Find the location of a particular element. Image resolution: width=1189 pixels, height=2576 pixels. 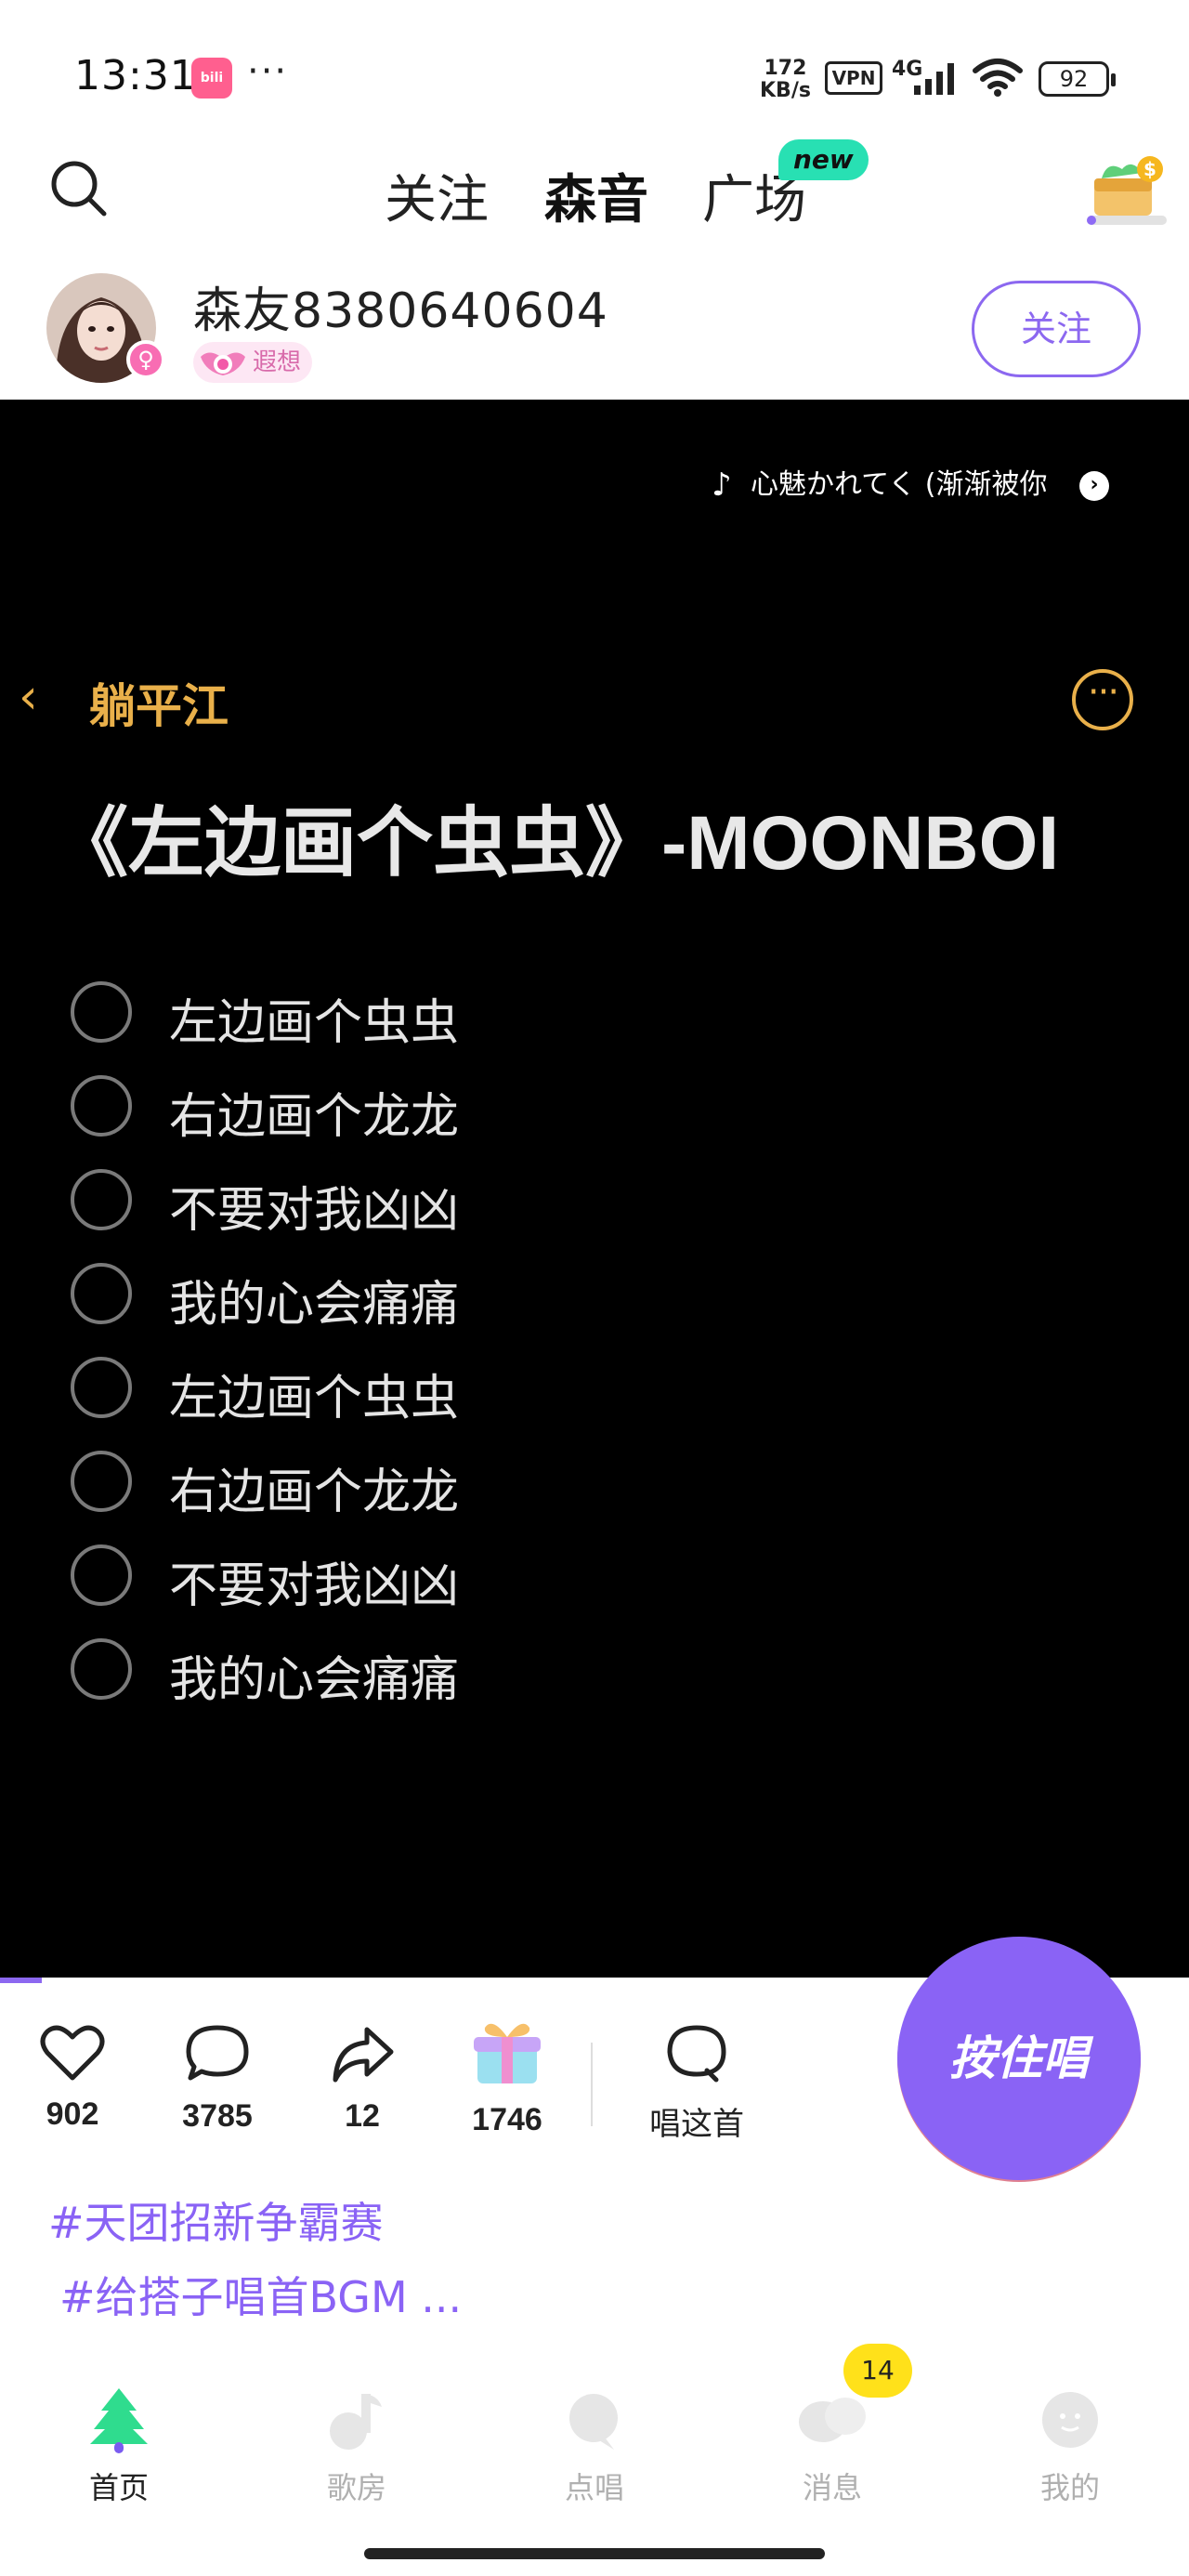

nav-request: 点唱 is located at coordinates (594, 2433).